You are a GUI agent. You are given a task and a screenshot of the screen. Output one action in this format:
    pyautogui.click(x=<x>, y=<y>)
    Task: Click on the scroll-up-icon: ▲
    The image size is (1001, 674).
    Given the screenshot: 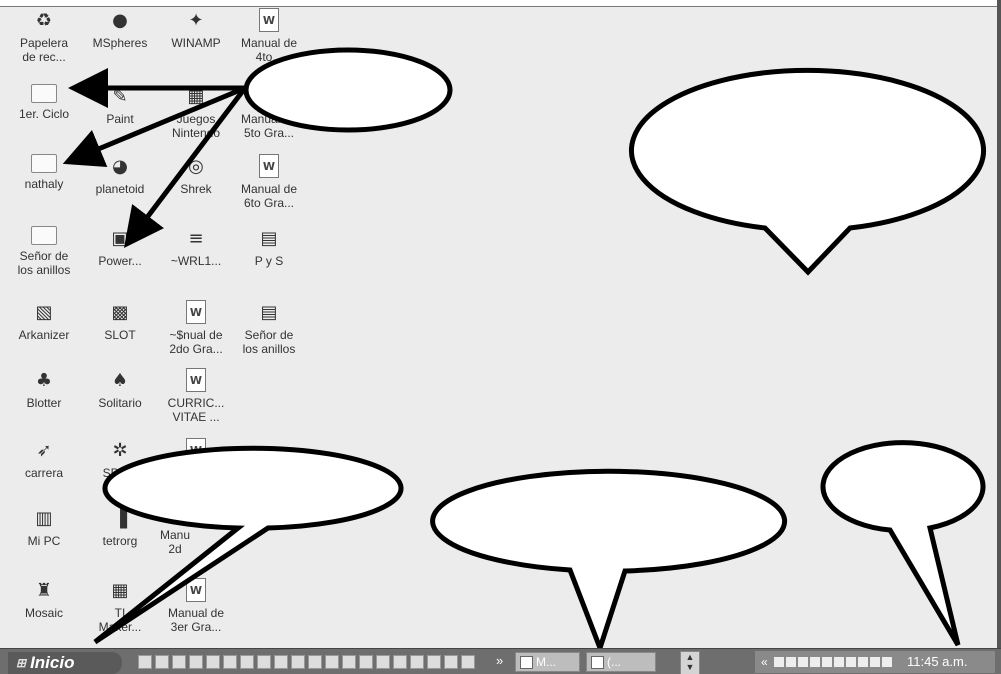 What is the action you would take?
    pyautogui.click(x=690, y=657)
    